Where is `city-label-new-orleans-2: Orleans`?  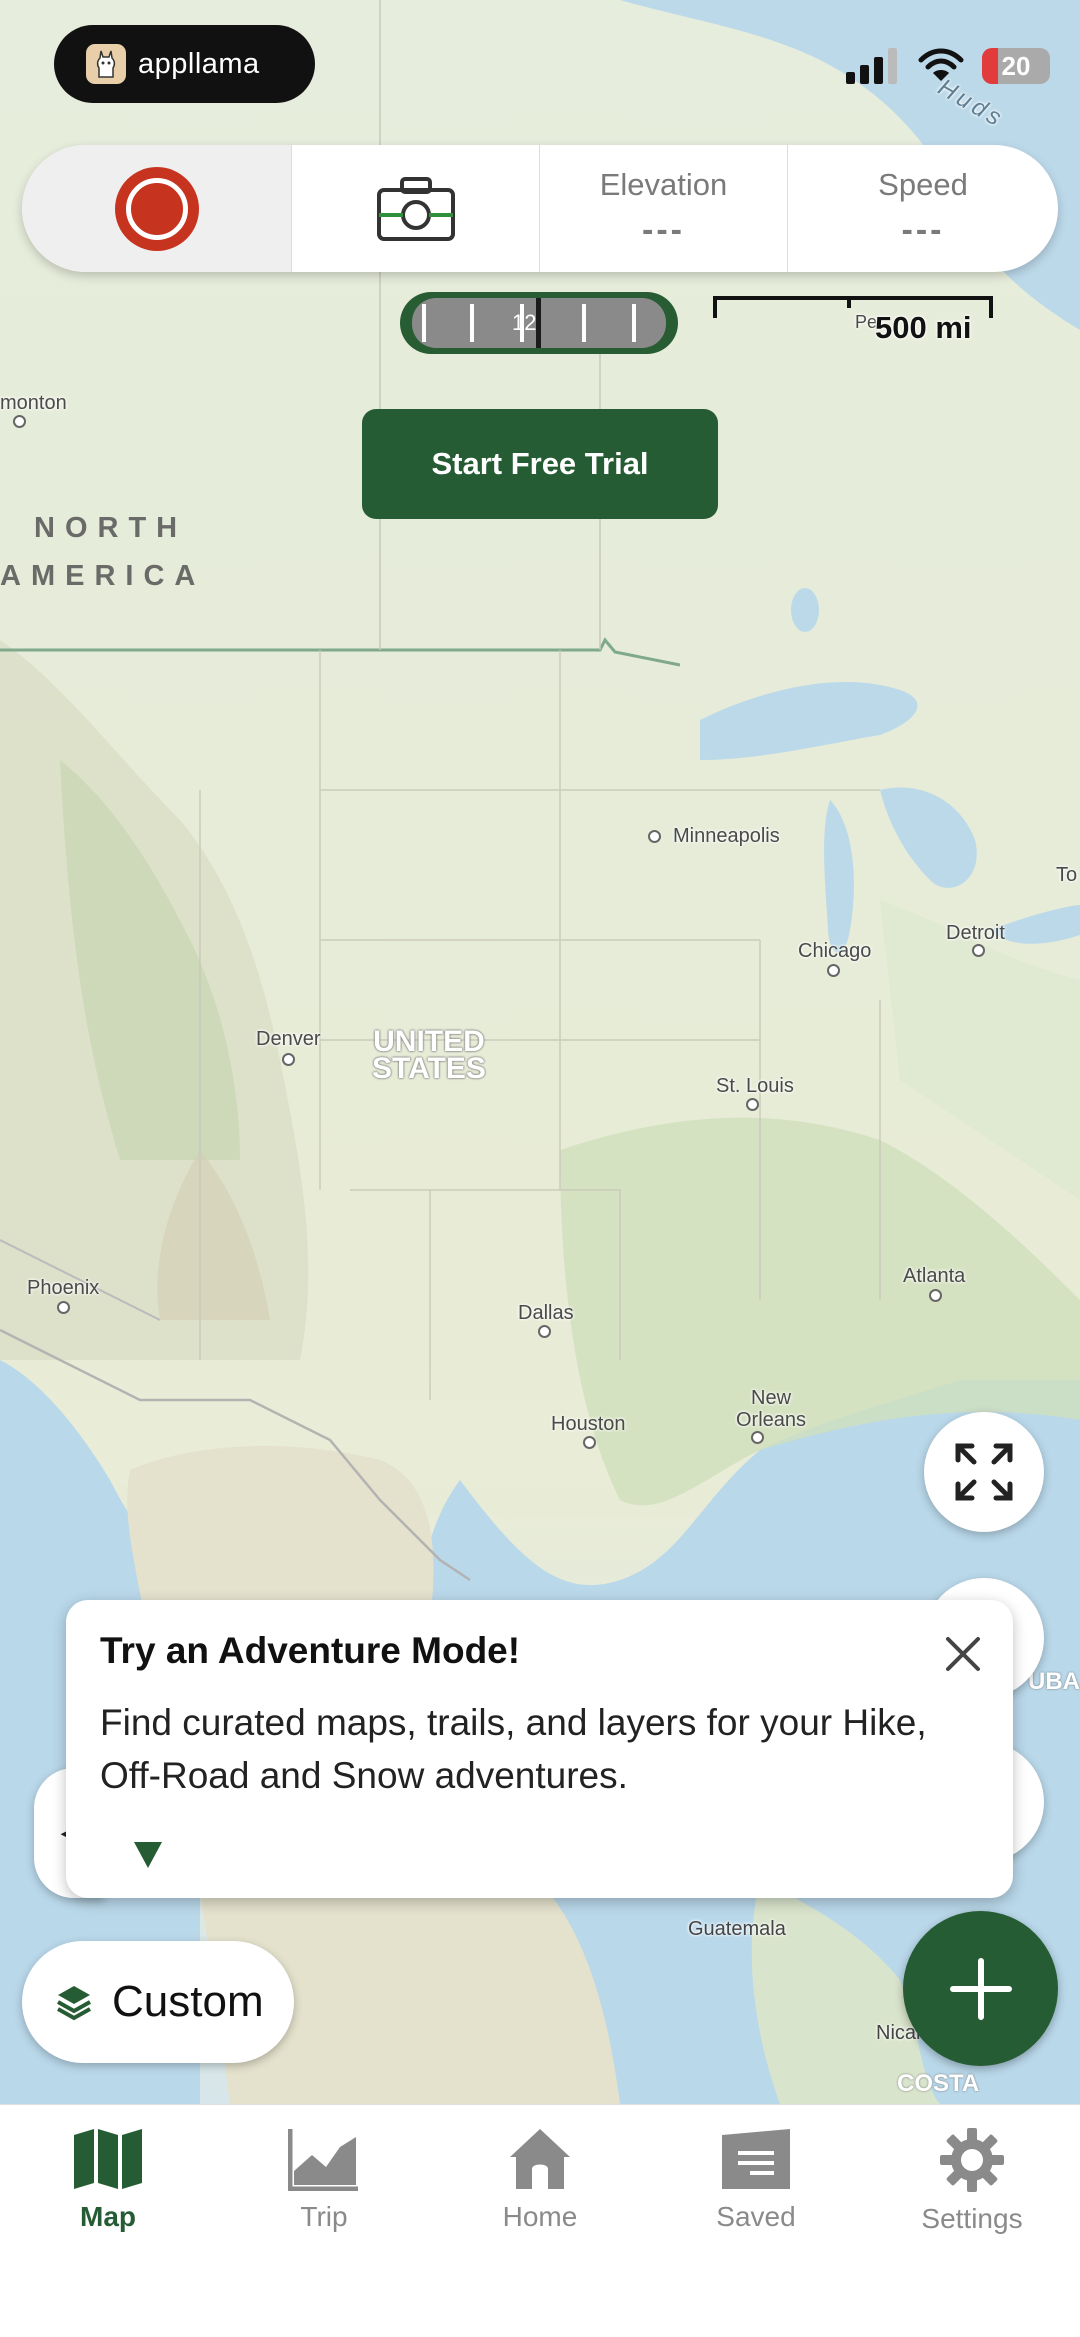 city-label-new-orleans-2: Orleans is located at coordinates (771, 1420).